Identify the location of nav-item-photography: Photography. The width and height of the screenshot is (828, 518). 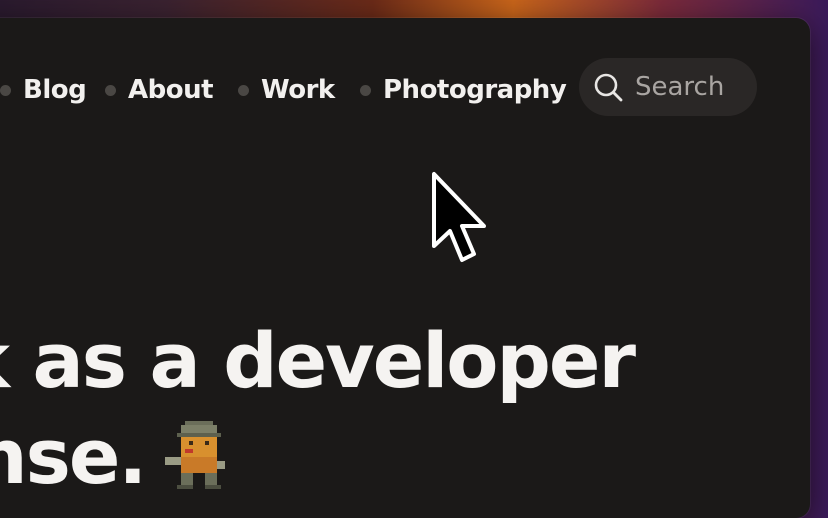
(463, 90).